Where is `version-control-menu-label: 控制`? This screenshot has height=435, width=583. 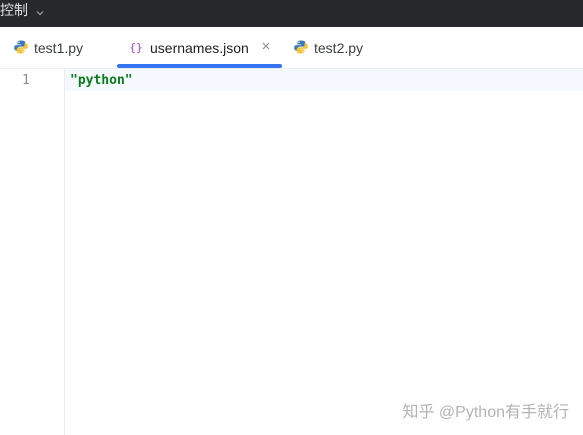 version-control-menu-label: 控制 is located at coordinates (14, 10).